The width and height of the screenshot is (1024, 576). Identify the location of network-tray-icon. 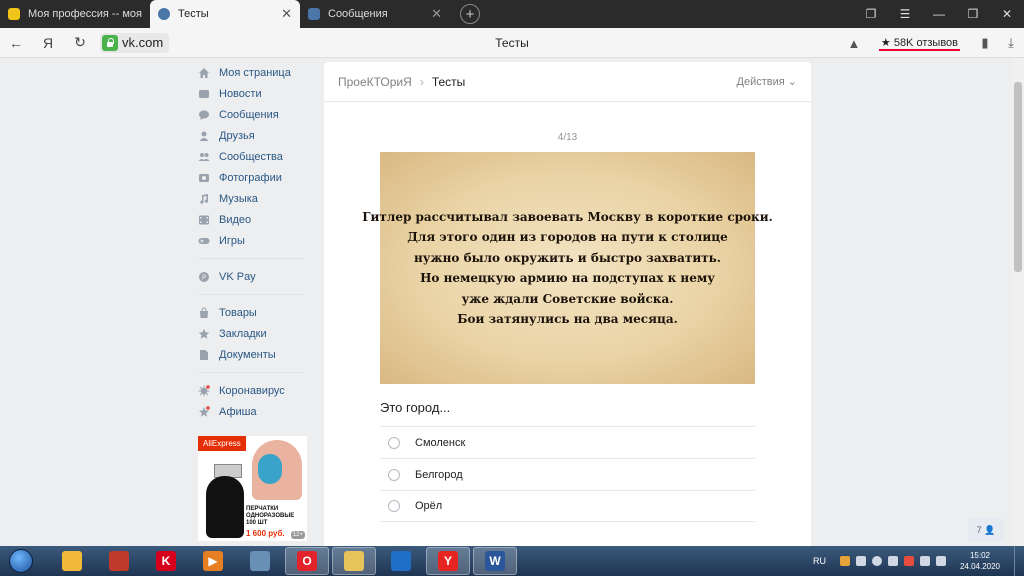
(924, 561).